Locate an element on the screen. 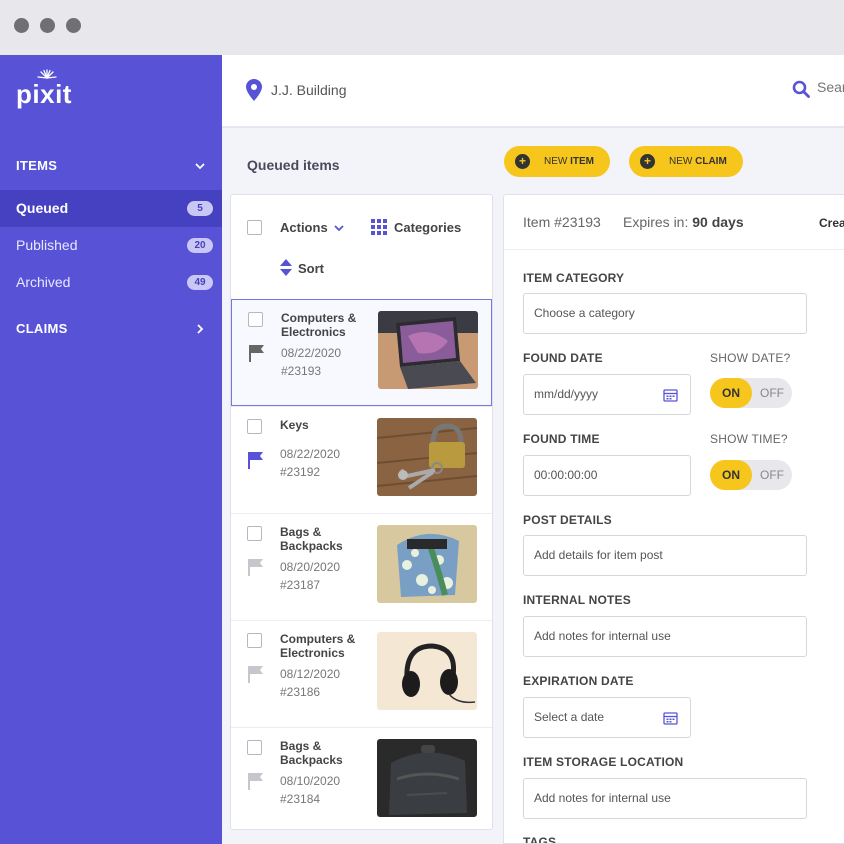 Image resolution: width=844 pixels, height=844 pixels. item-number: #23184 is located at coordinates (300, 799).